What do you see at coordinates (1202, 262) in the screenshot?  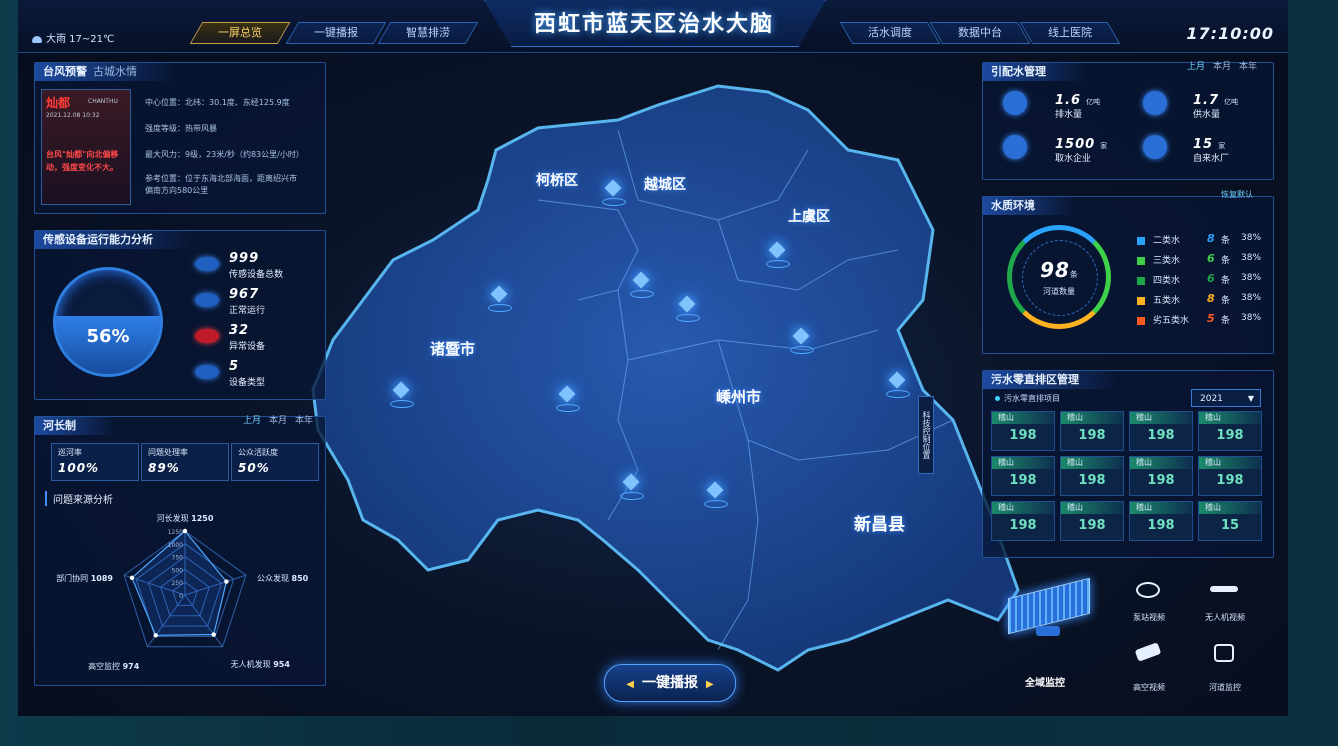 I see `quality-row: 三类水 6 条 38%` at bounding box center [1202, 262].